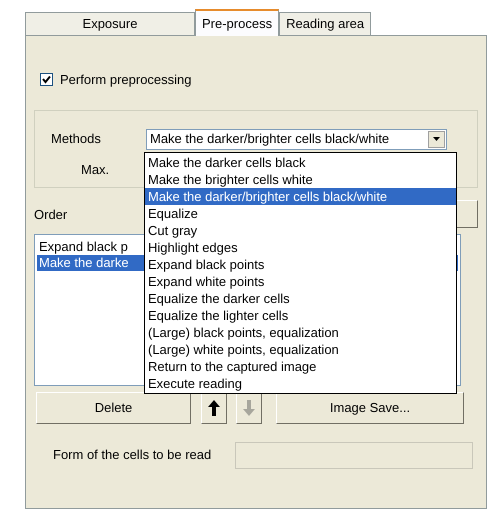 The height and width of the screenshot is (517, 500). What do you see at coordinates (270, 139) in the screenshot?
I see `dropdown-value: Make the darker/brighter cells black/white` at bounding box center [270, 139].